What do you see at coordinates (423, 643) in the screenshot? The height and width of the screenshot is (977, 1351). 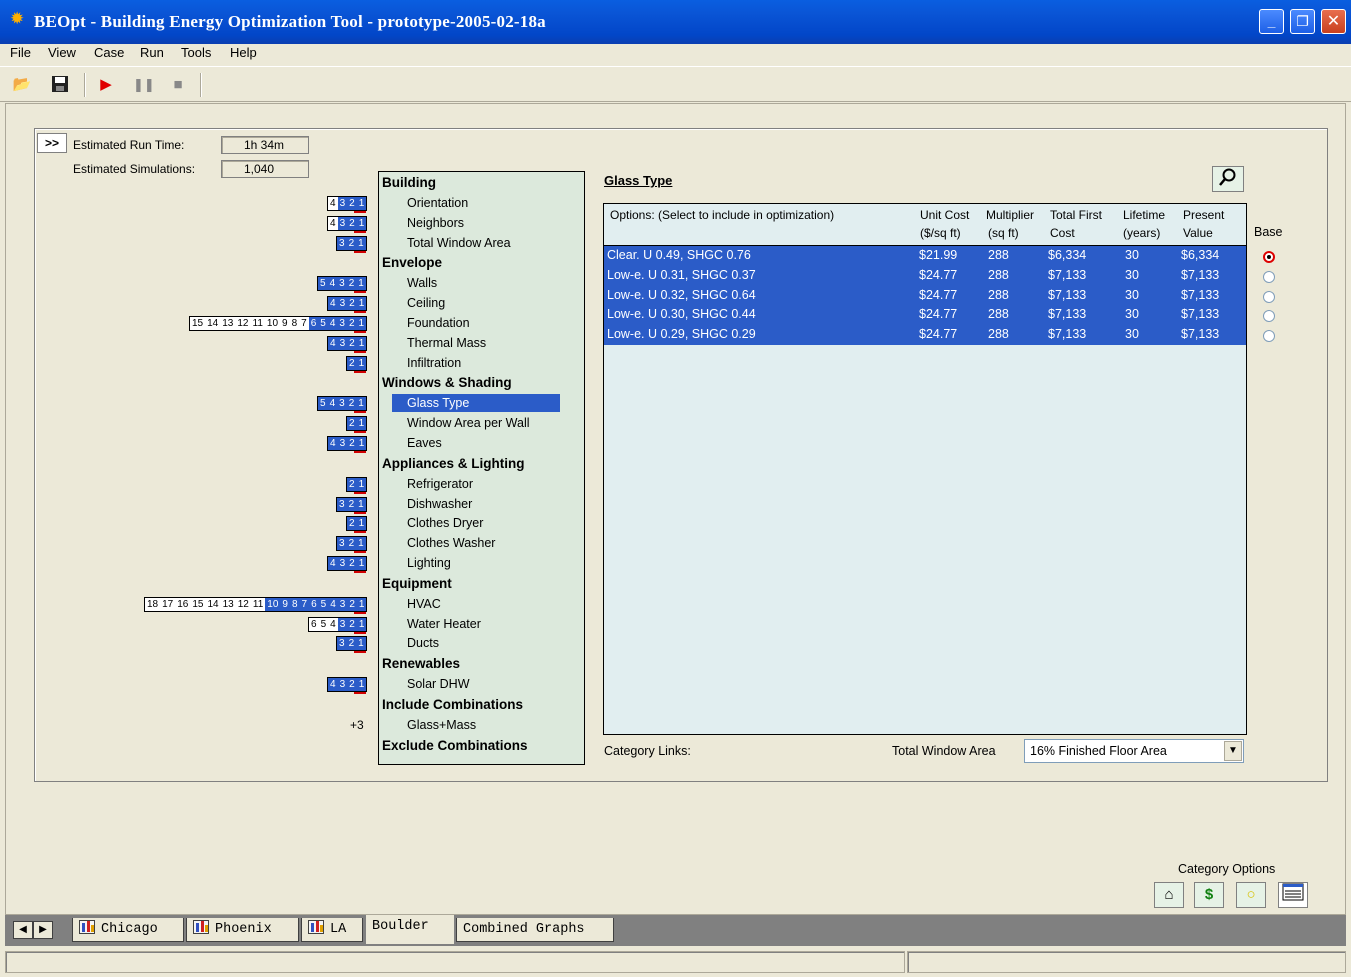 I see `category-item: Ducts` at bounding box center [423, 643].